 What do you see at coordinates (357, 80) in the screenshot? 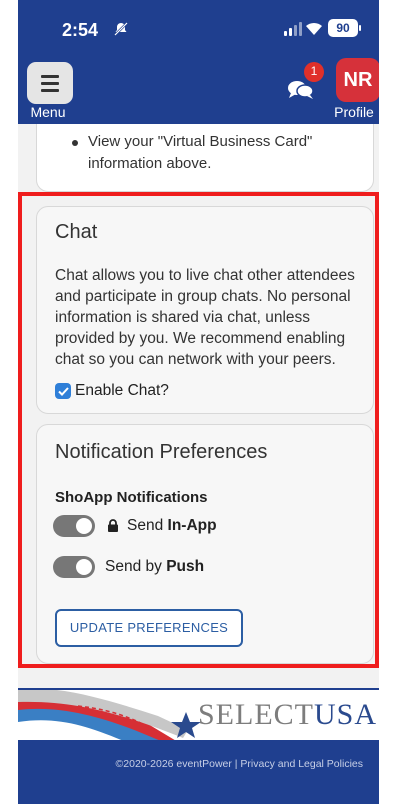
I see `profile-button: NR` at bounding box center [357, 80].